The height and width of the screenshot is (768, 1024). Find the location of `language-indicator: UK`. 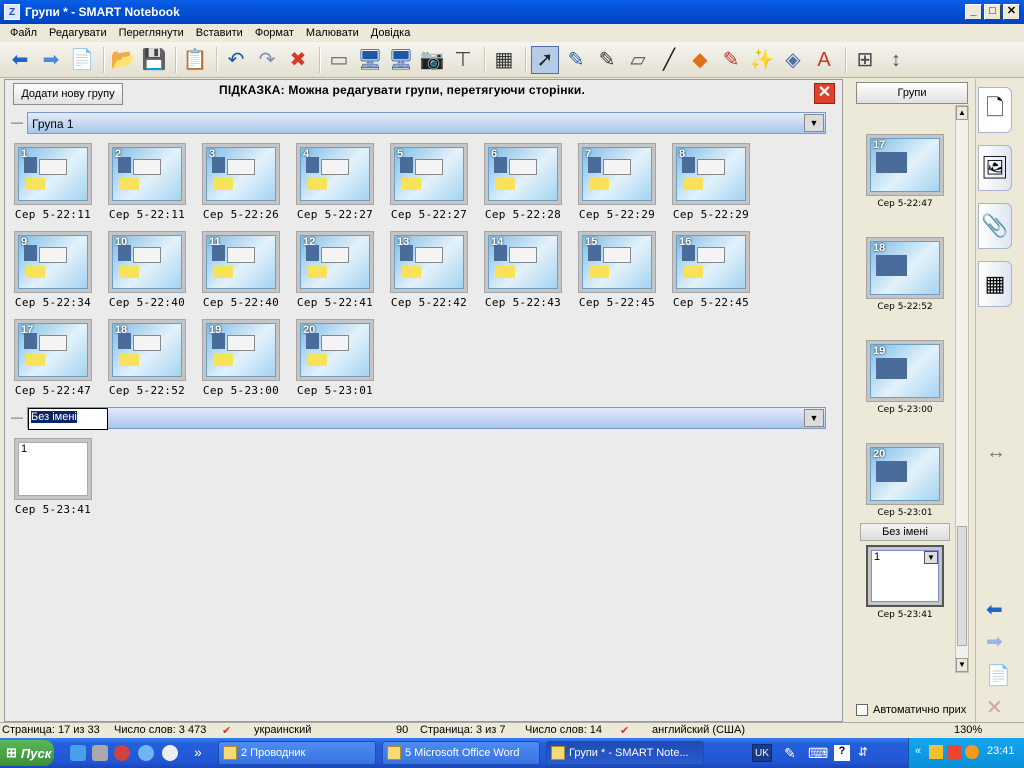

language-indicator: UK is located at coordinates (762, 753).